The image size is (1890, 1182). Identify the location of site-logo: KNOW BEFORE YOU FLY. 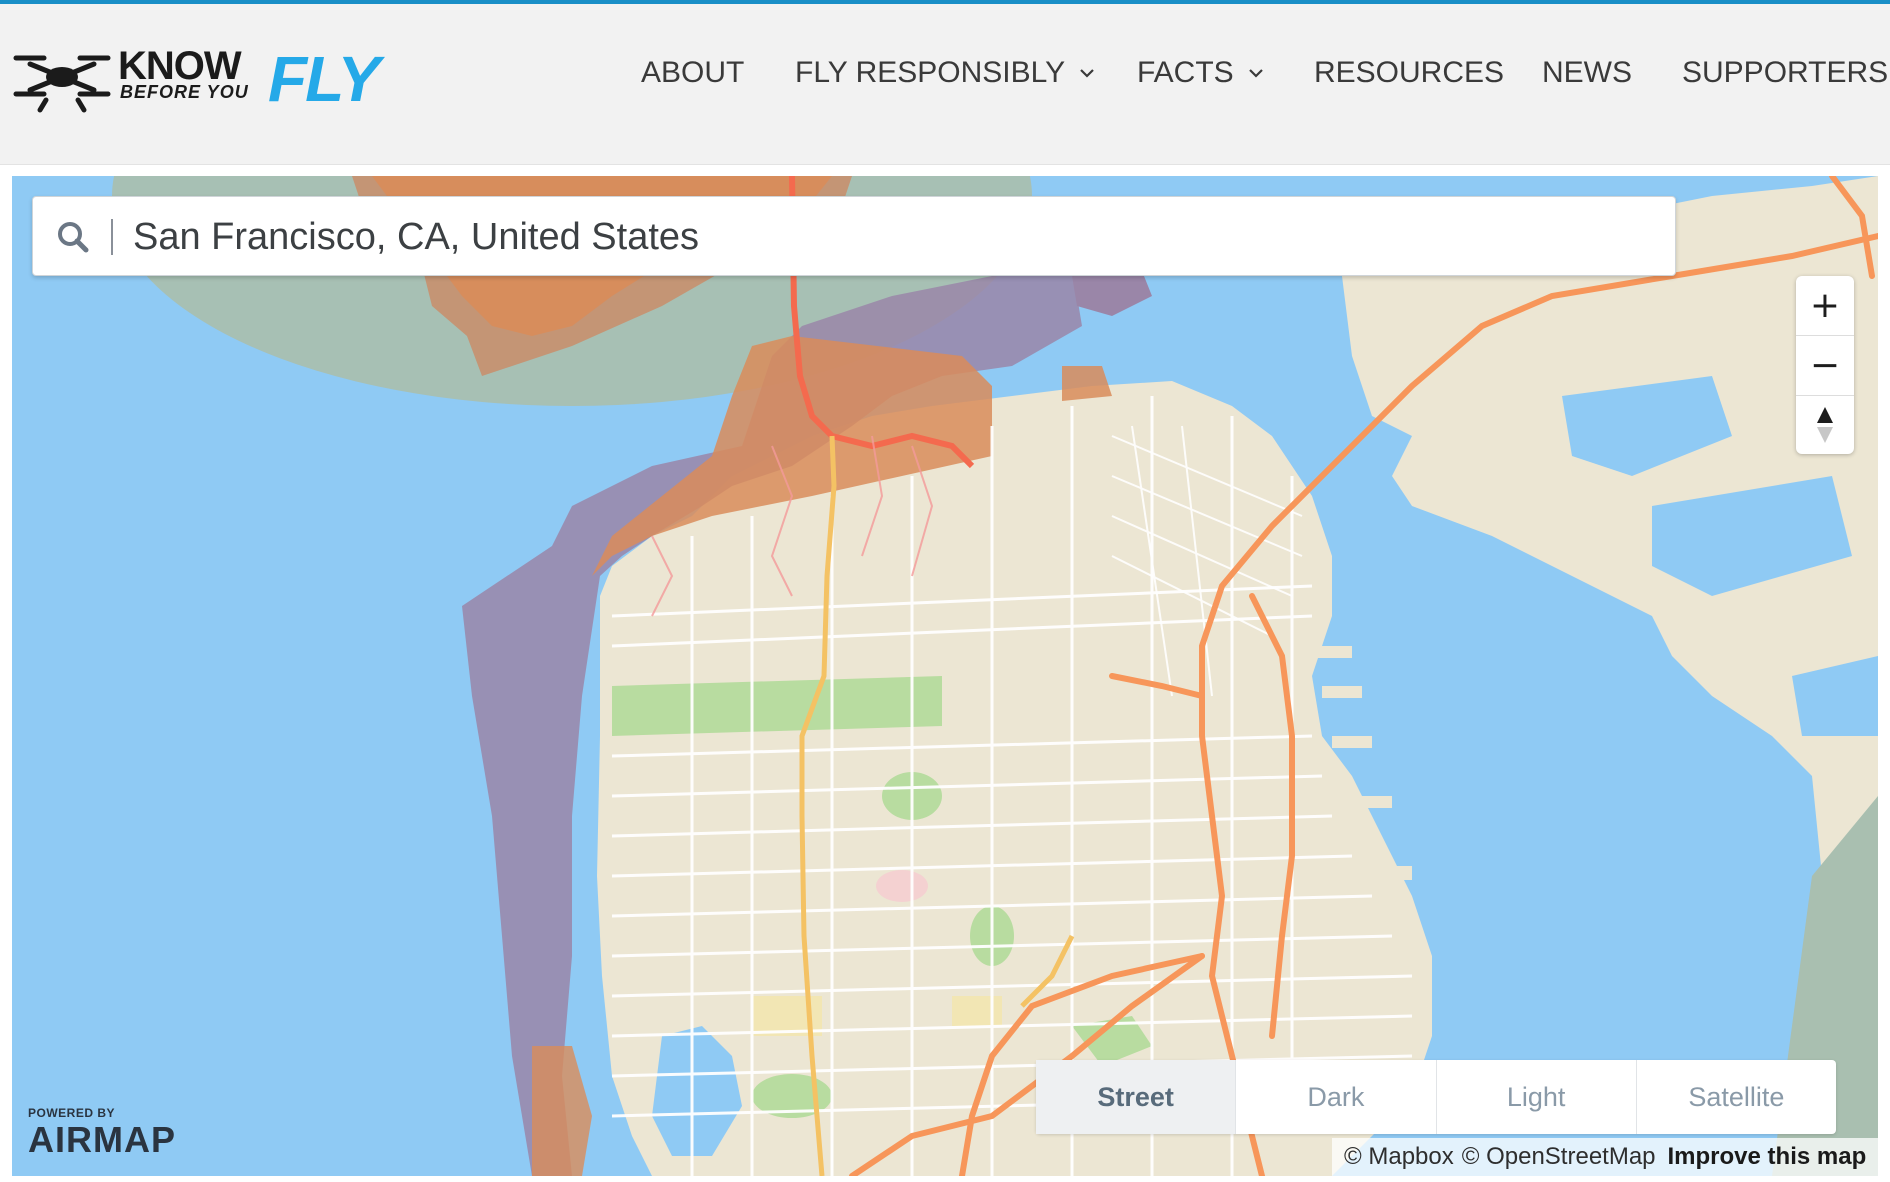
(210, 83).